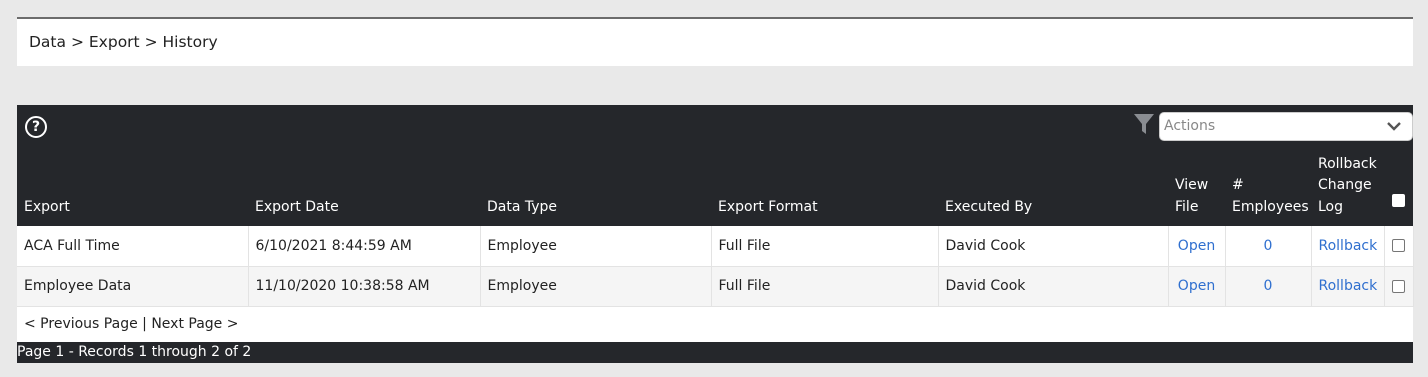 The height and width of the screenshot is (377, 1428). Describe the element at coordinates (1394, 126) in the screenshot. I see `chevron-down-icon` at that location.